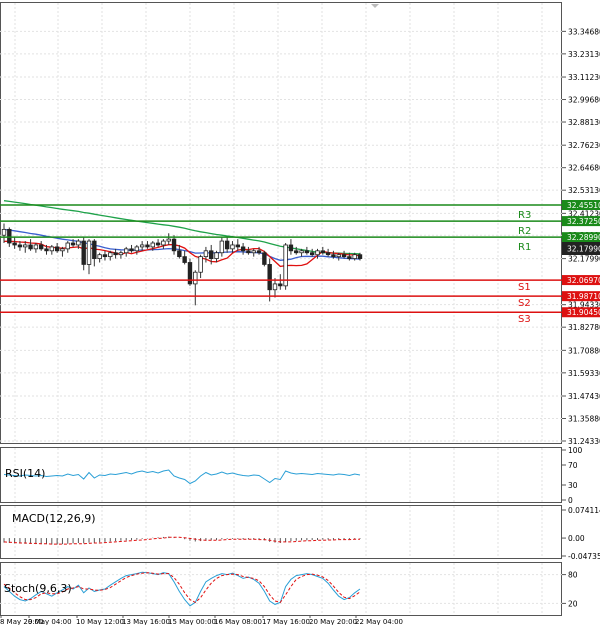 This screenshot has height=625, width=600. I want to click on macd-tick-label: 0.074114, so click(584, 510).